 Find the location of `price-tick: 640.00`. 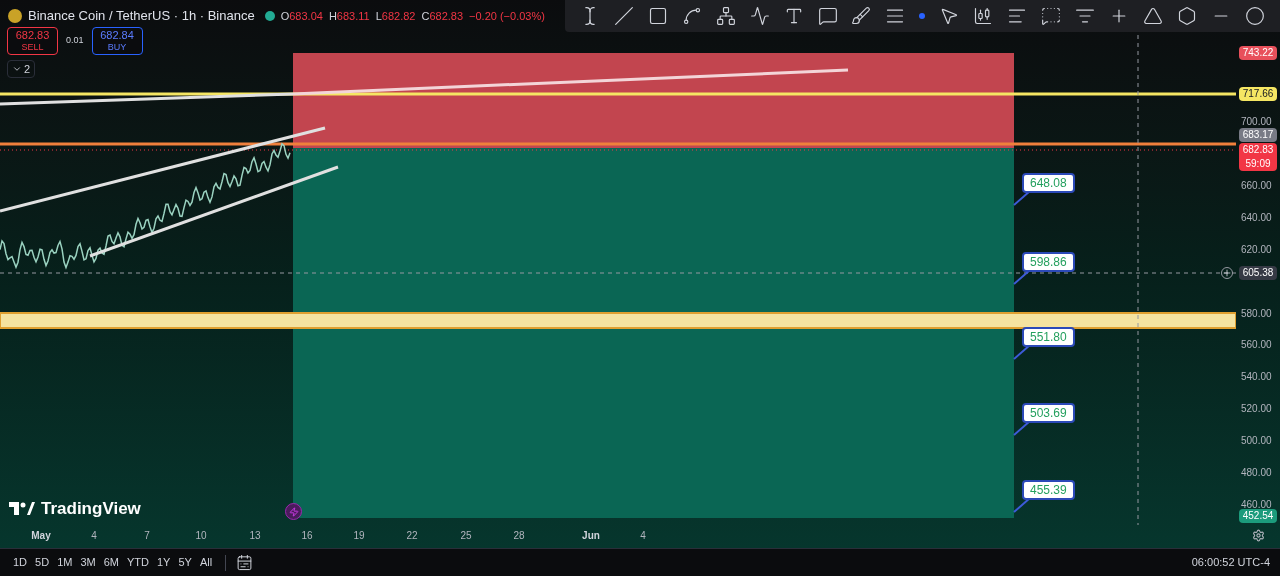

price-tick: 640.00 is located at coordinates (1256, 217).